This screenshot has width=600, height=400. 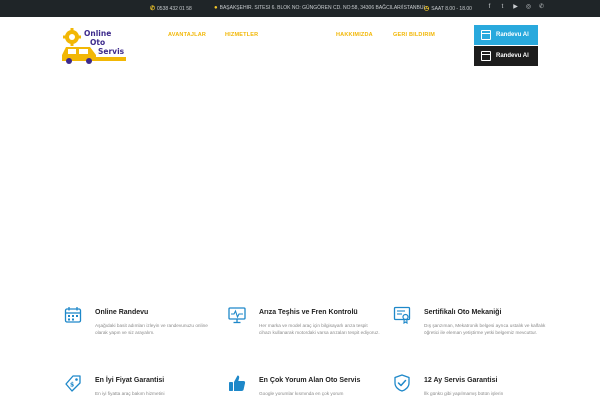 I want to click on location-pin-icon: ●, so click(x=216, y=8).